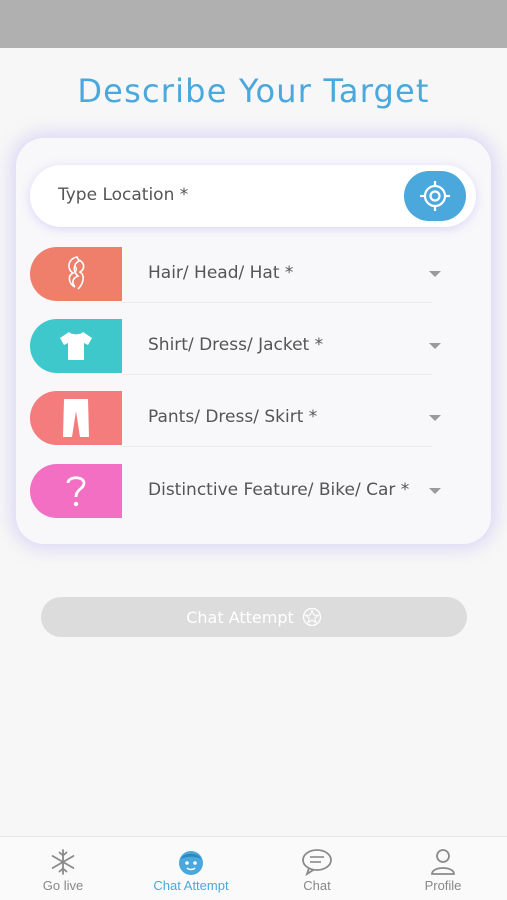 The height and width of the screenshot is (900, 507). Describe the element at coordinates (443, 885) in the screenshot. I see `nav-profile-label: Profile` at that location.